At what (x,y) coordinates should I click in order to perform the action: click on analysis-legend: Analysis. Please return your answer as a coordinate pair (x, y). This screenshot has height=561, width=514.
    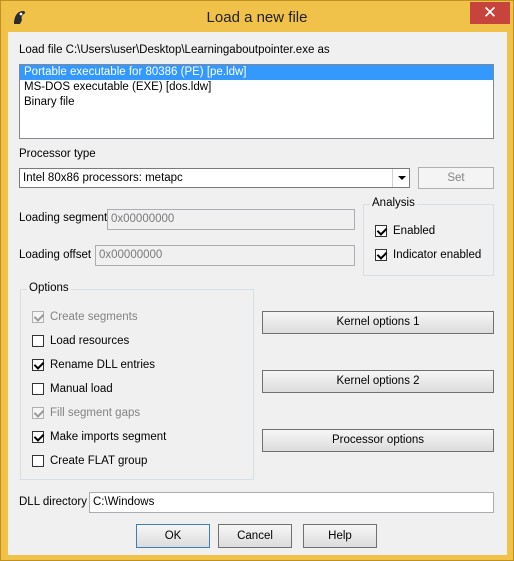
    Looking at the image, I should click on (393, 203).